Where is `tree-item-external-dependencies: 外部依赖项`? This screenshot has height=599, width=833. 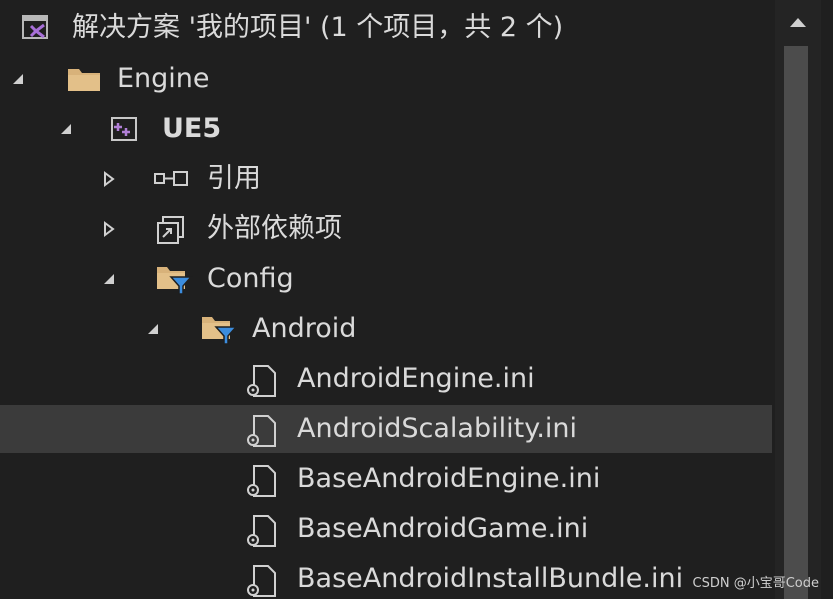 tree-item-external-dependencies: 外部依赖项 is located at coordinates (386, 229).